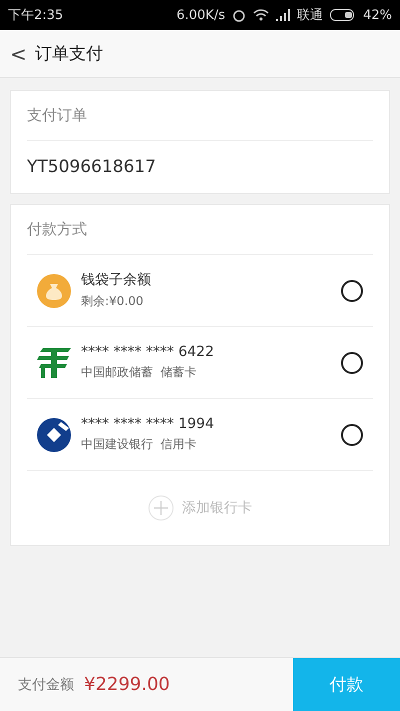 Image resolution: width=400 pixels, height=711 pixels. Describe the element at coordinates (148, 424) in the screenshot. I see `method-title: **** **** **** 1994` at that location.